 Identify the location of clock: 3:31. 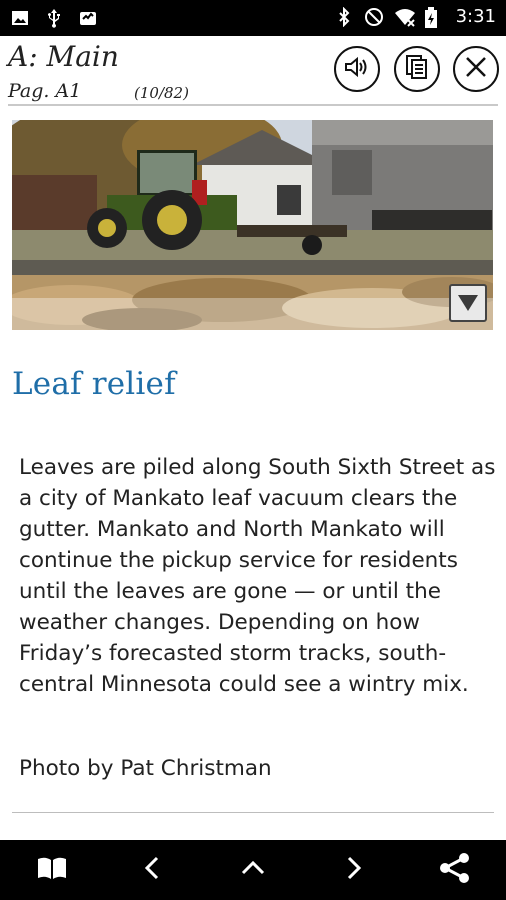
(475, 16).